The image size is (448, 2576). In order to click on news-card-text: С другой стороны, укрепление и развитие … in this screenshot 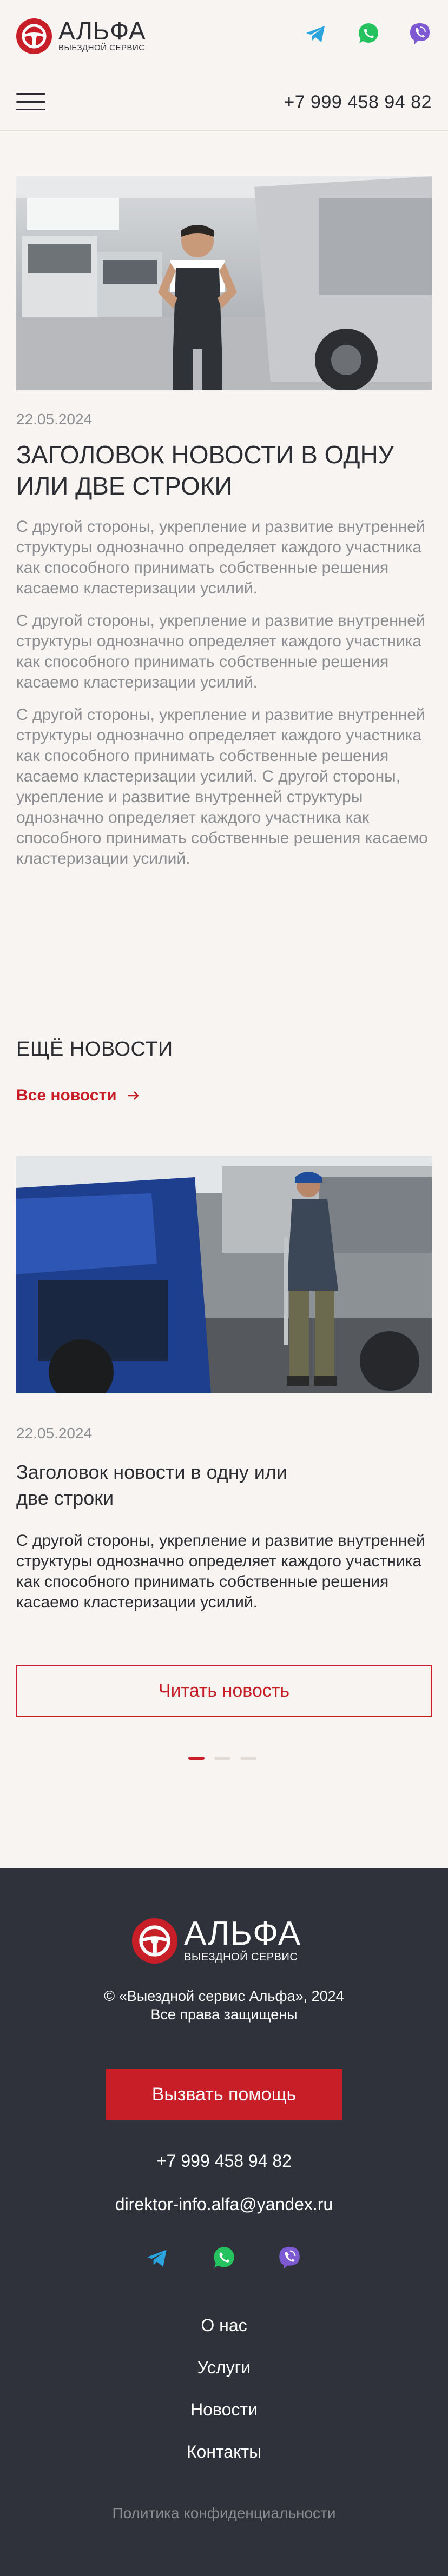, I will do `click(220, 1572)`.